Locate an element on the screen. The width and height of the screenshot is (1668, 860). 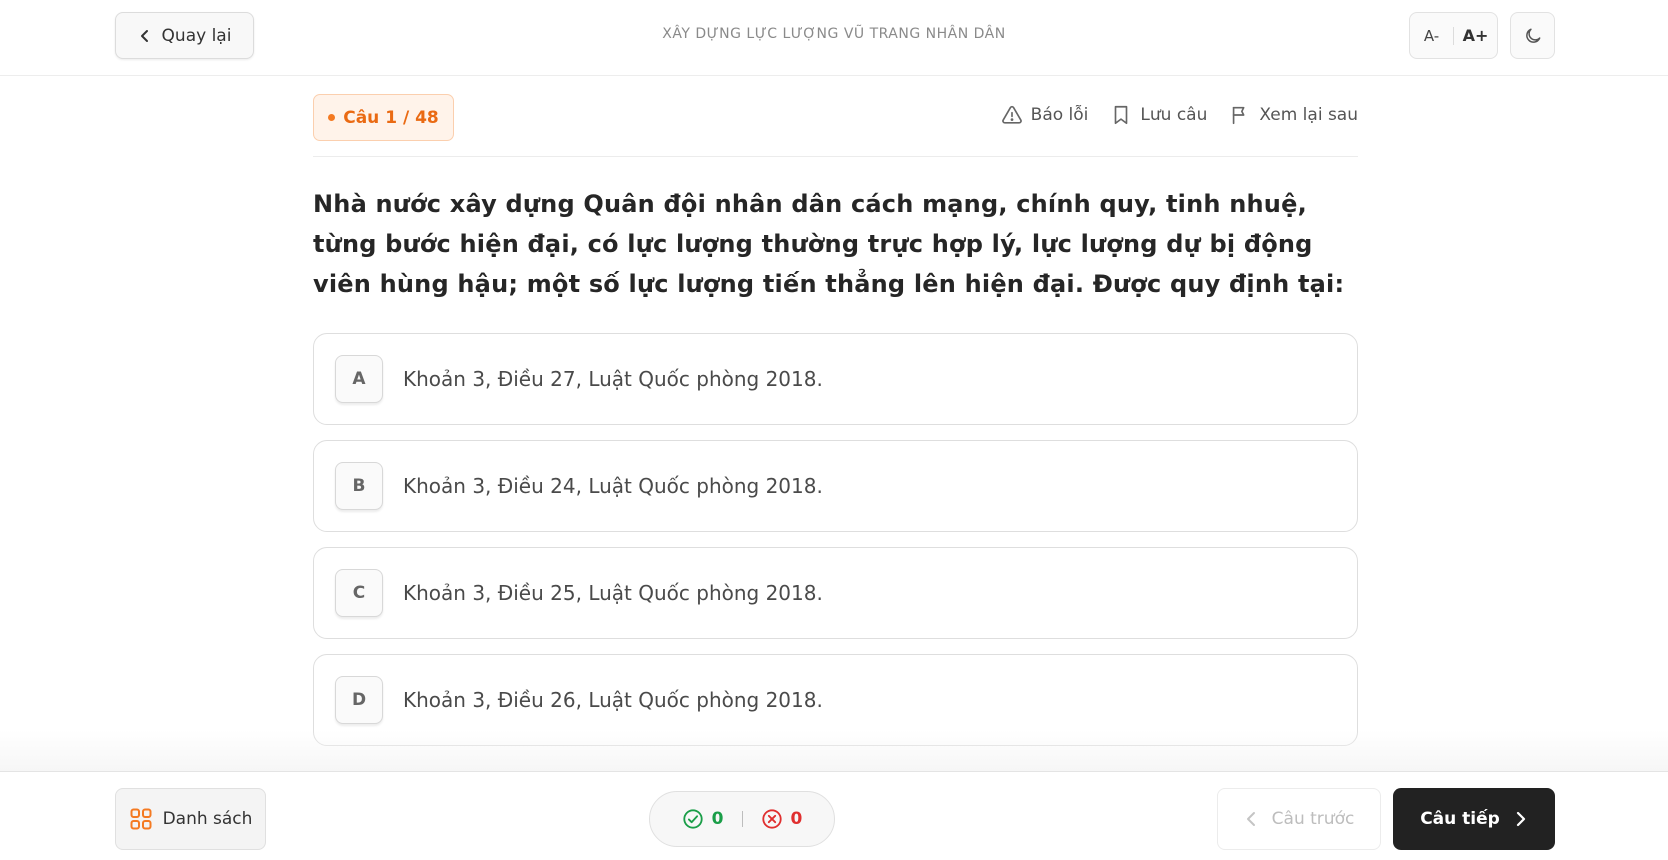
chevron-right-icon is located at coordinates (1520, 819).